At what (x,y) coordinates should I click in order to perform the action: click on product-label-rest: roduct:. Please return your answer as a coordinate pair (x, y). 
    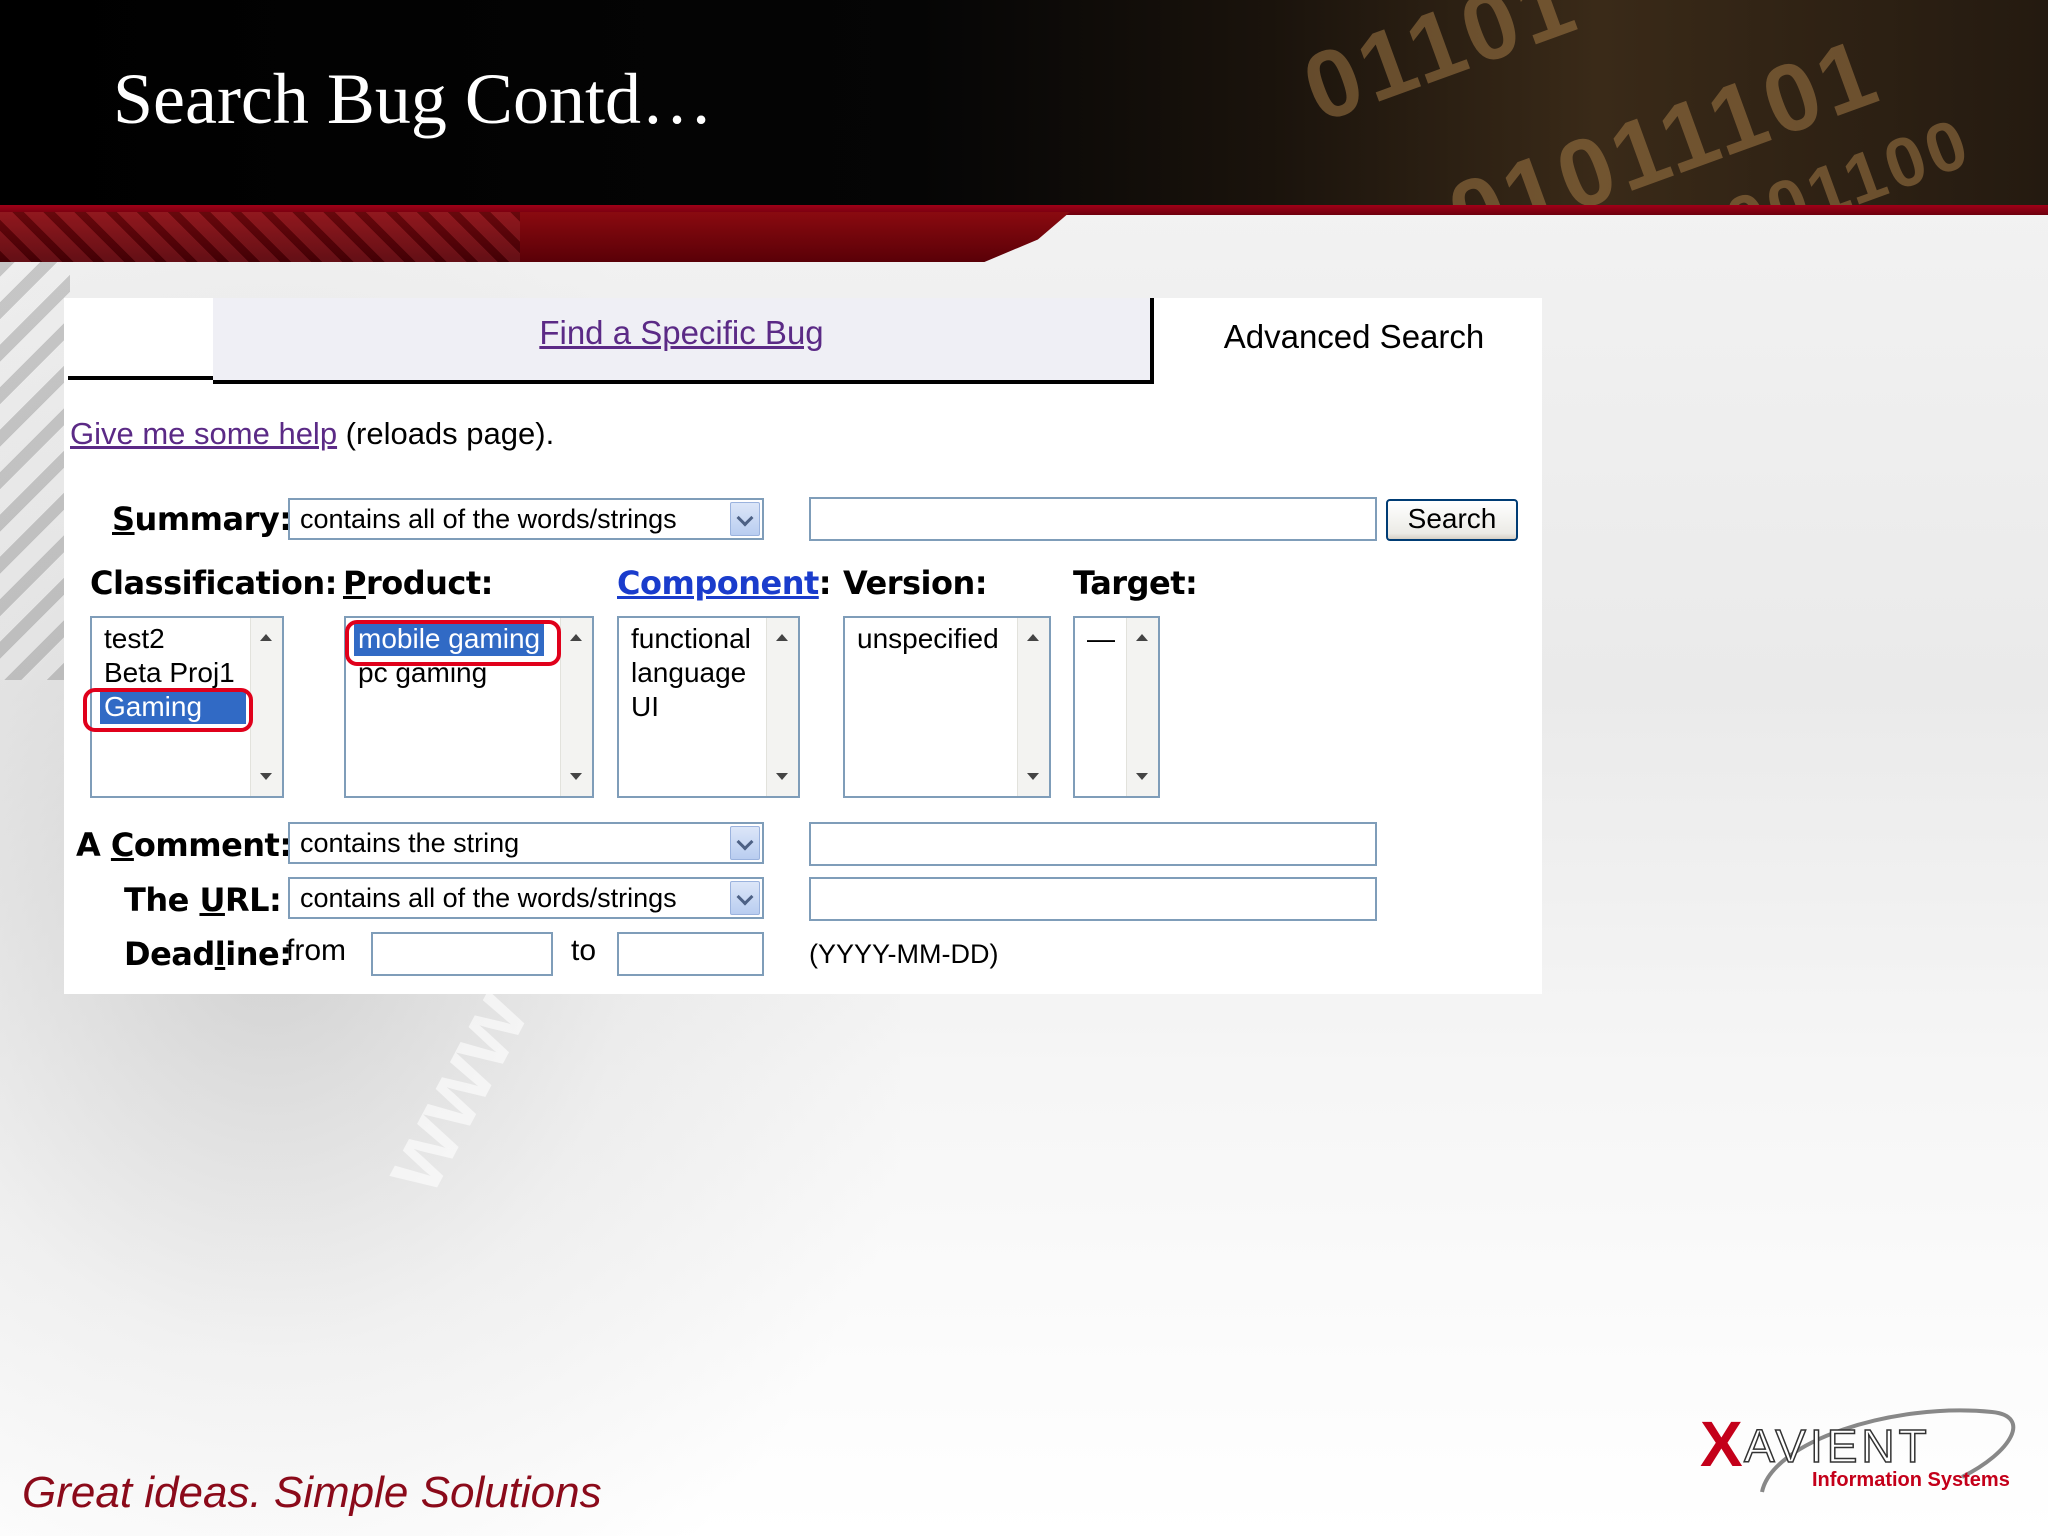
    Looking at the image, I should click on (429, 583).